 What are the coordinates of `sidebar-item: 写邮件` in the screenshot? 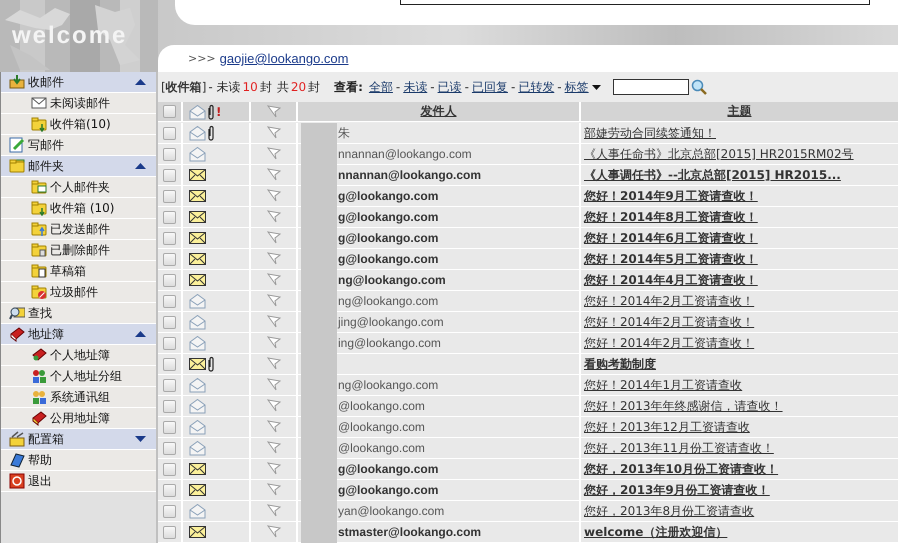 It's located at (78, 145).